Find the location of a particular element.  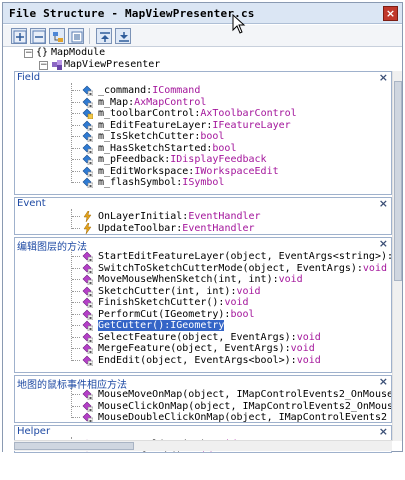

member-signature: SketchCutter(int, int):void is located at coordinates (179, 291).